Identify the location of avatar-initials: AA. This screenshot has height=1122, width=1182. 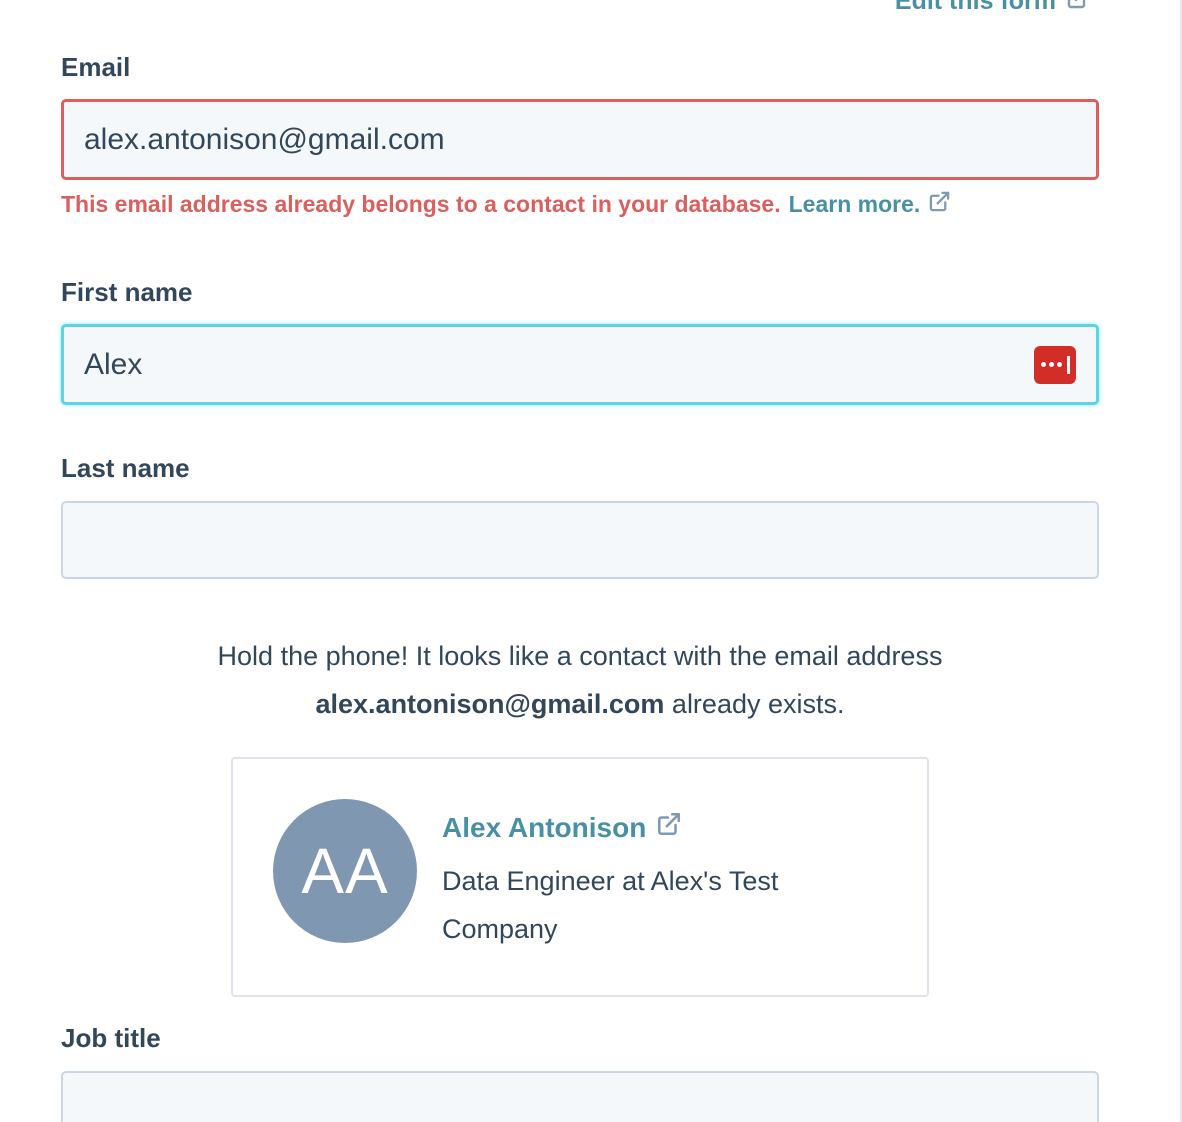
(345, 871).